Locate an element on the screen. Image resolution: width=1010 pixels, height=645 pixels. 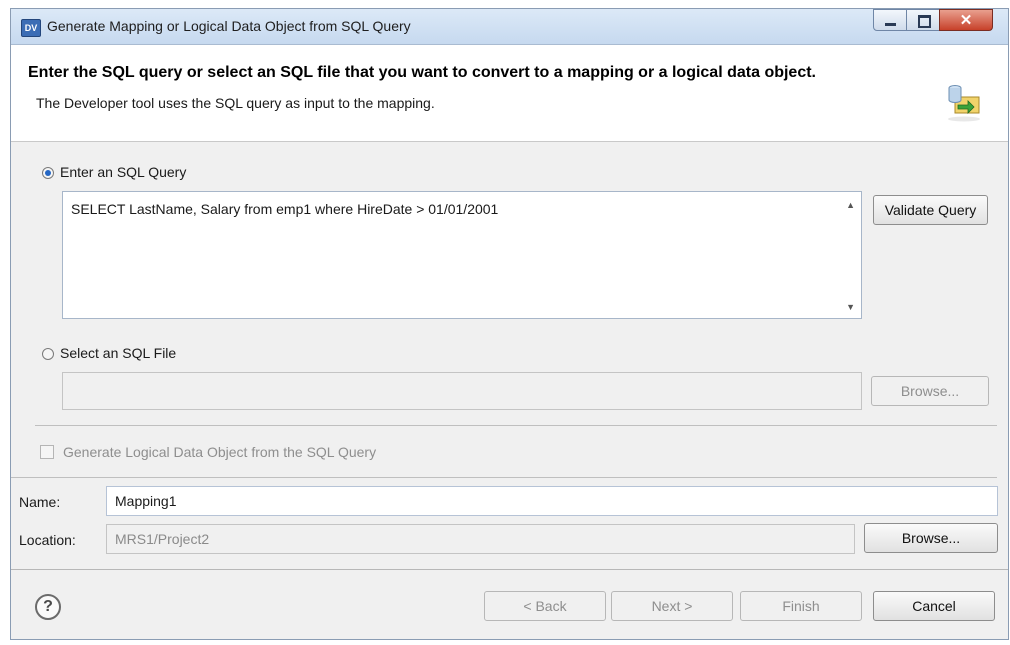
maximize-button is located at coordinates (923, 20).